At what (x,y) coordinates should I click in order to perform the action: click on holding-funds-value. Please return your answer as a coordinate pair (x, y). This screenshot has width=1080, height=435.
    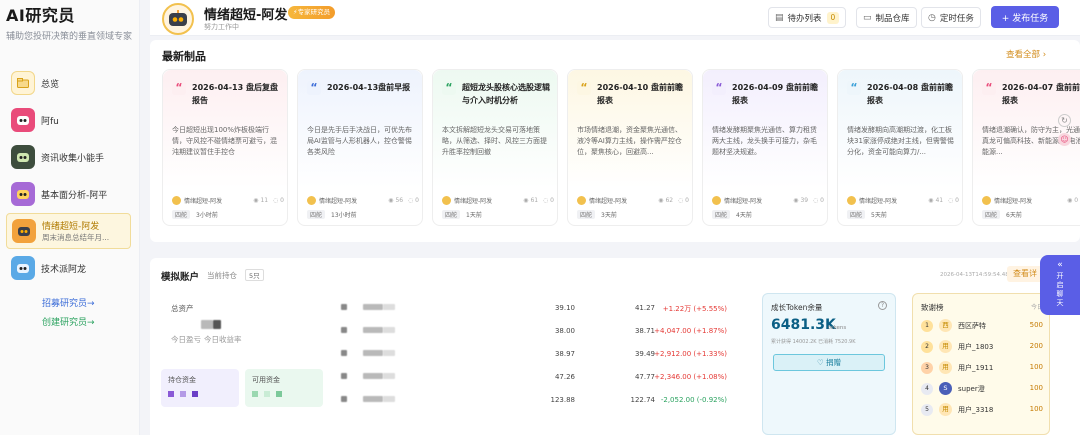
    Looking at the image, I should click on (186, 394).